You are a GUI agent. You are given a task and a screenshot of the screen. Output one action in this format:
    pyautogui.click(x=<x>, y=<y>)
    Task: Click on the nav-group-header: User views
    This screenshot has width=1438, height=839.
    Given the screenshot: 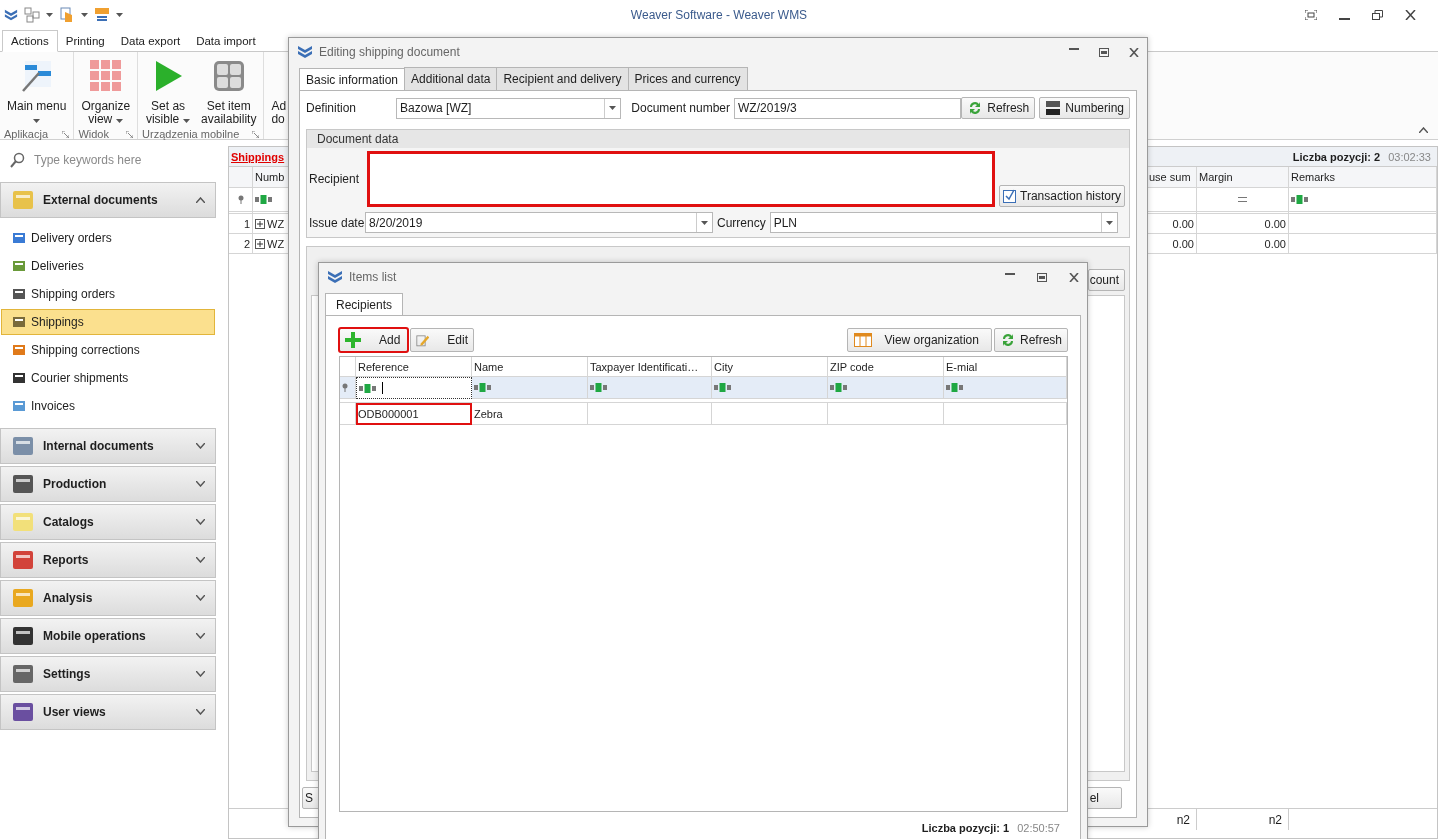 What is the action you would take?
    pyautogui.click(x=108, y=712)
    